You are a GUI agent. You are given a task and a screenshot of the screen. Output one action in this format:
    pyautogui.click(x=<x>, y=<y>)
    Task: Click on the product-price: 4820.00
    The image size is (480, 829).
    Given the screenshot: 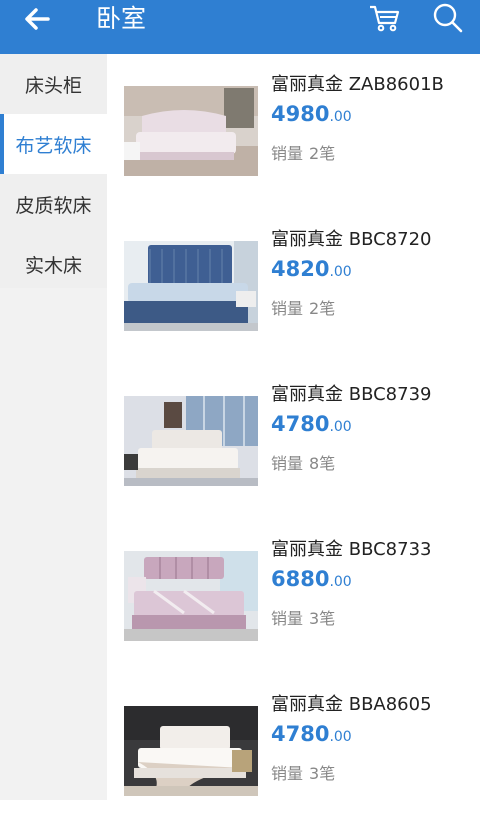 What is the action you would take?
    pyautogui.click(x=311, y=269)
    